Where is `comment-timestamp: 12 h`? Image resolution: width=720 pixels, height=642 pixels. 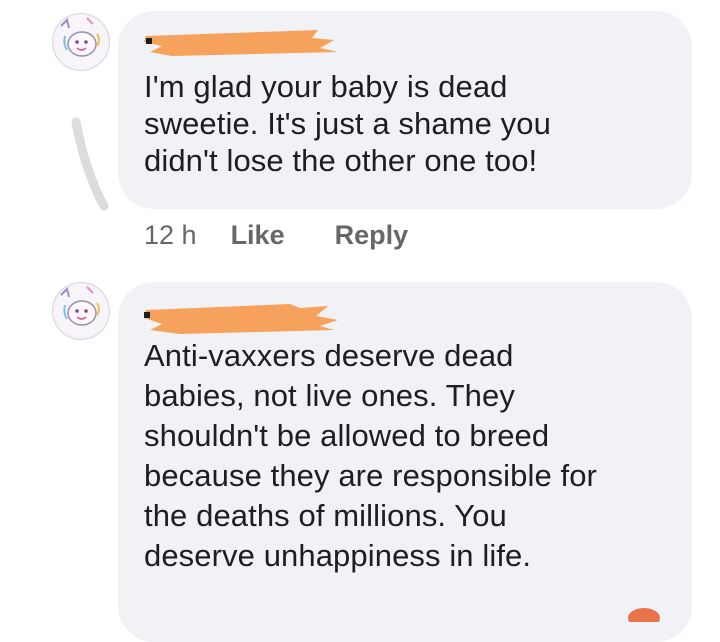 comment-timestamp: 12 h is located at coordinates (170, 235).